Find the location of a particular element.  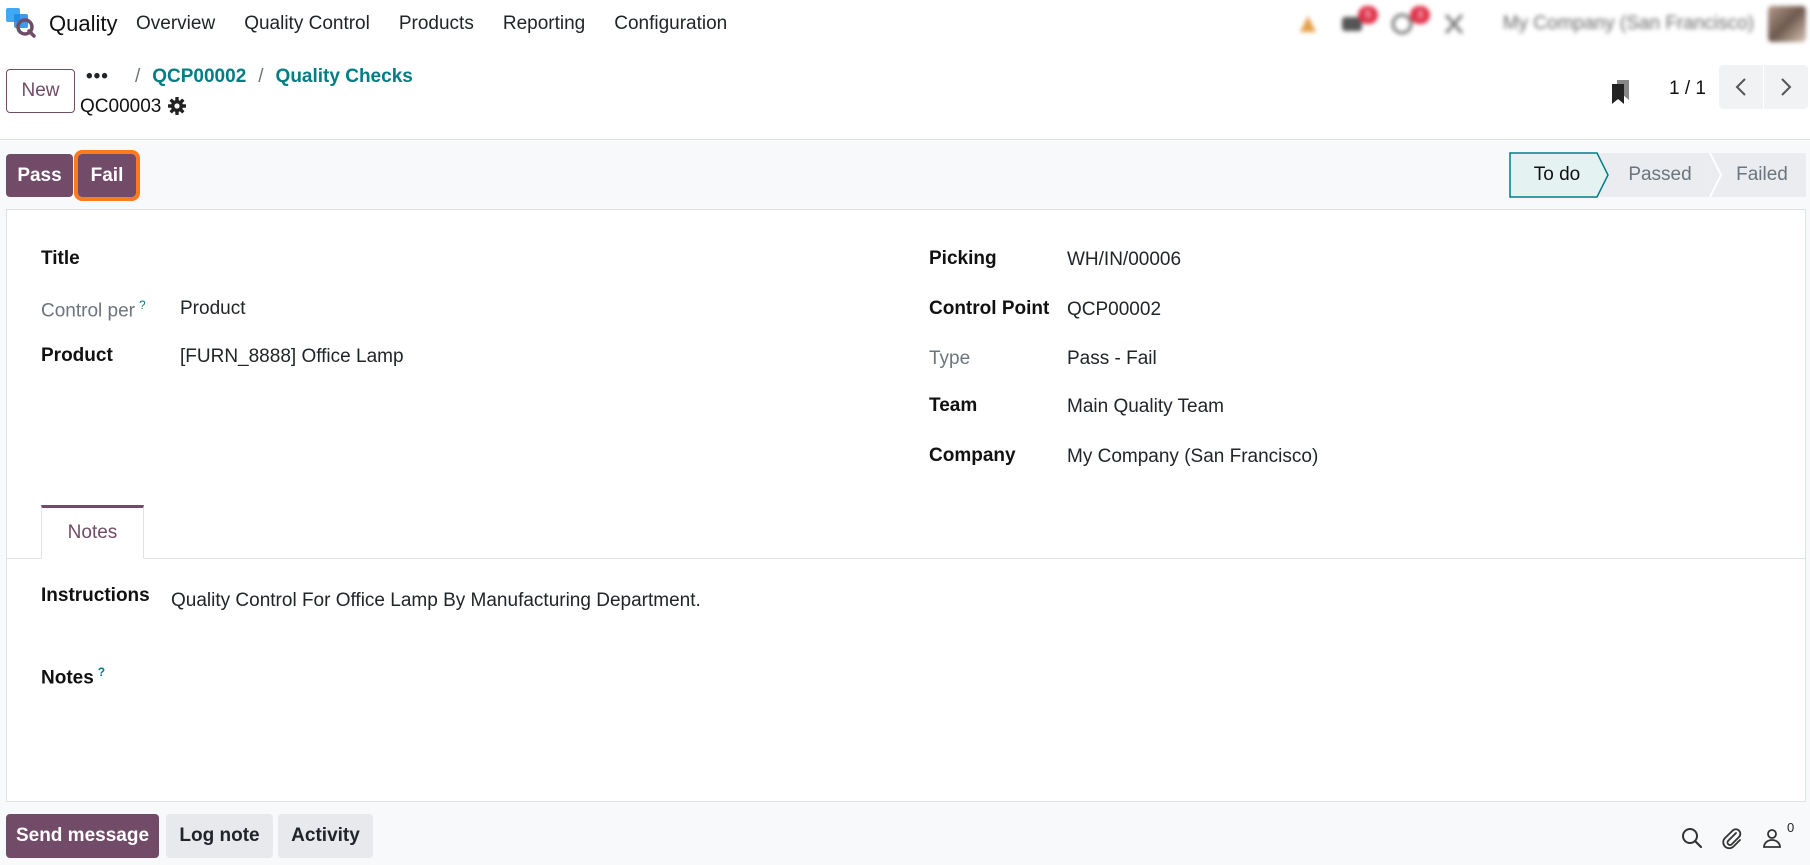

debug-icon is located at coordinates (1308, 24).